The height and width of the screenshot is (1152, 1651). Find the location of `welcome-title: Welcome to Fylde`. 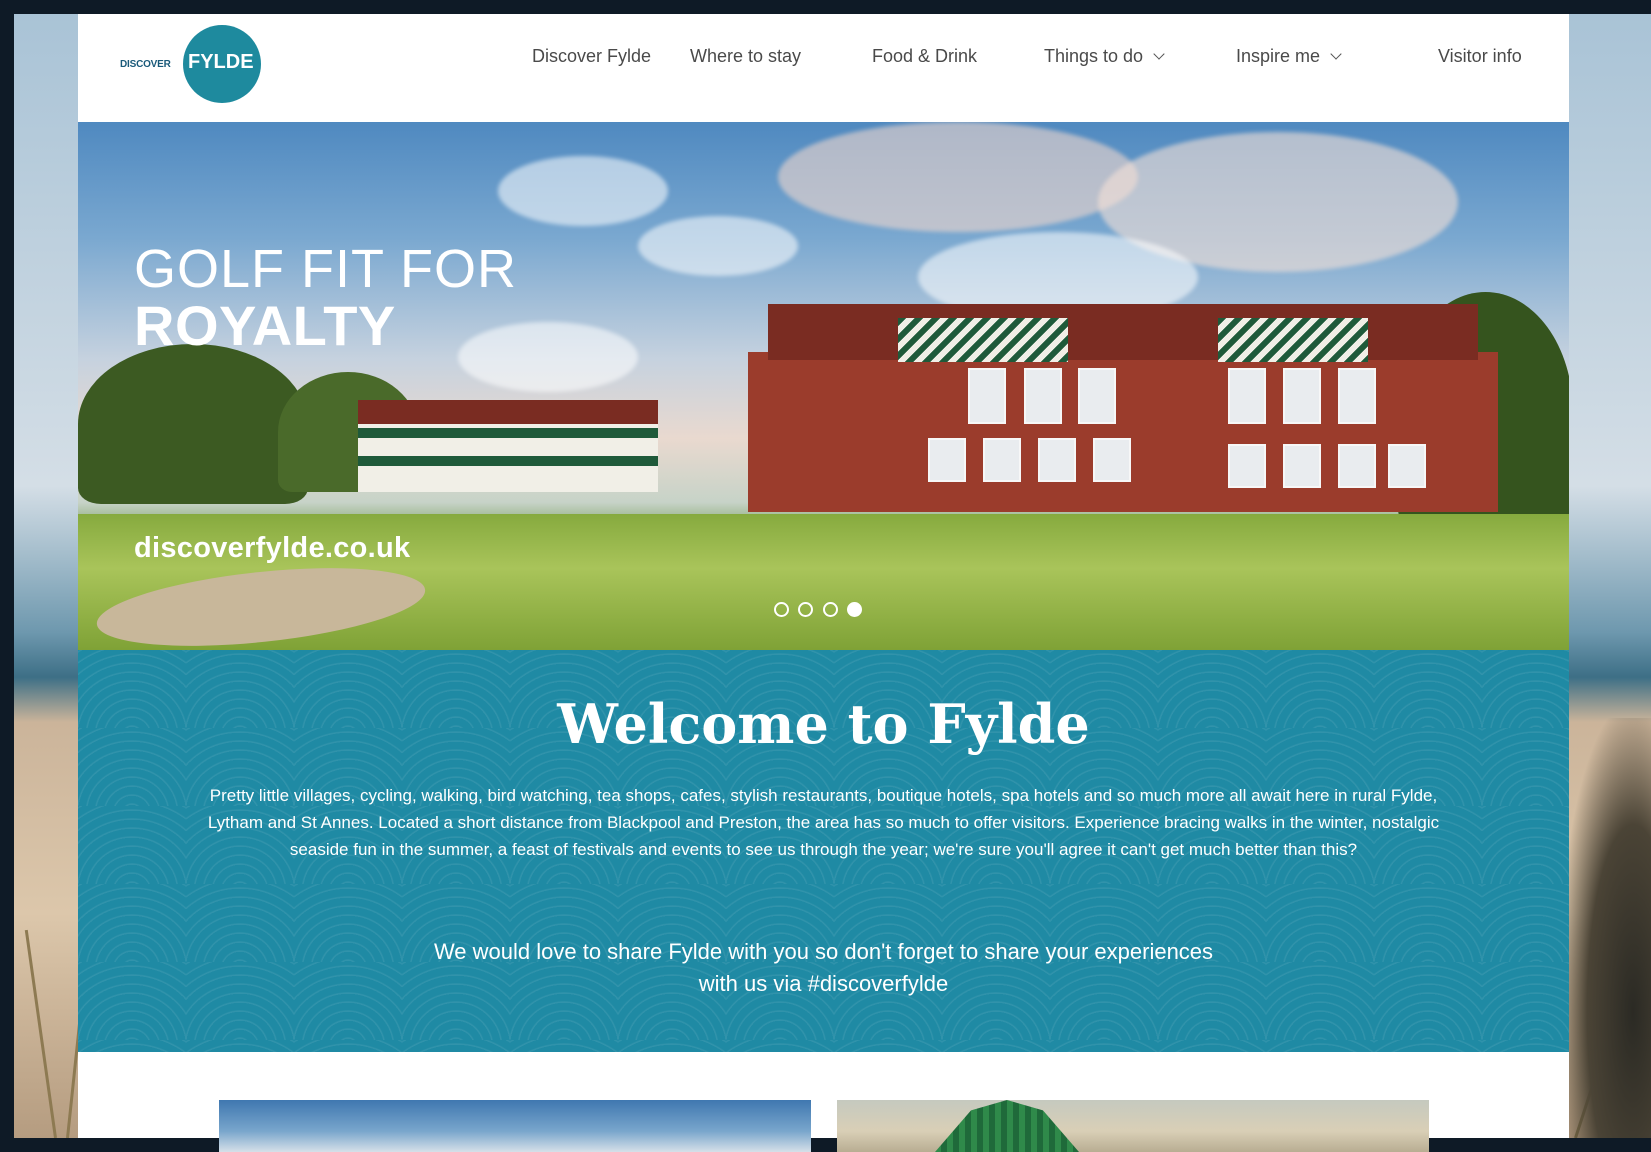

welcome-title: Welcome to Fylde is located at coordinates (823, 724).